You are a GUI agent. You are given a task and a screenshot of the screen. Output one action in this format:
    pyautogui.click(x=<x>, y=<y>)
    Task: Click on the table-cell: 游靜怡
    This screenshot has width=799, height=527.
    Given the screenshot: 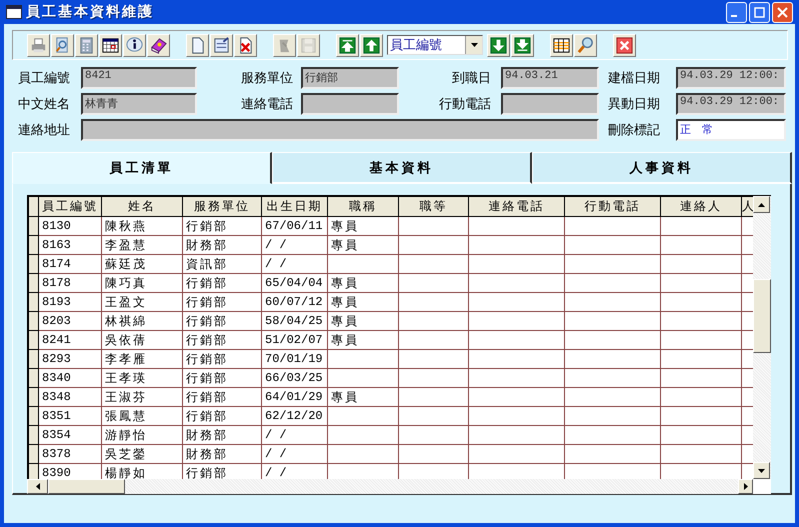 What is the action you would take?
    pyautogui.click(x=142, y=435)
    